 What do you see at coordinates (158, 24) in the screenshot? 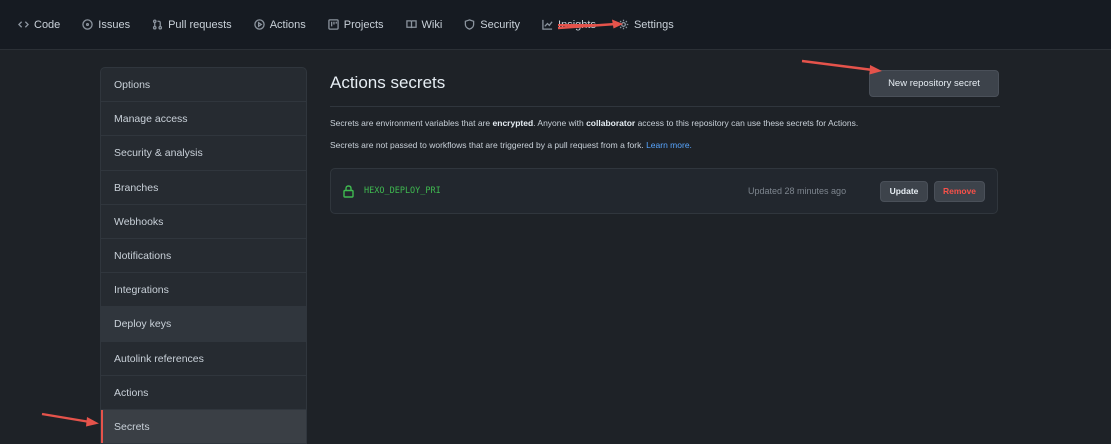
I see `pull-request-icon` at bounding box center [158, 24].